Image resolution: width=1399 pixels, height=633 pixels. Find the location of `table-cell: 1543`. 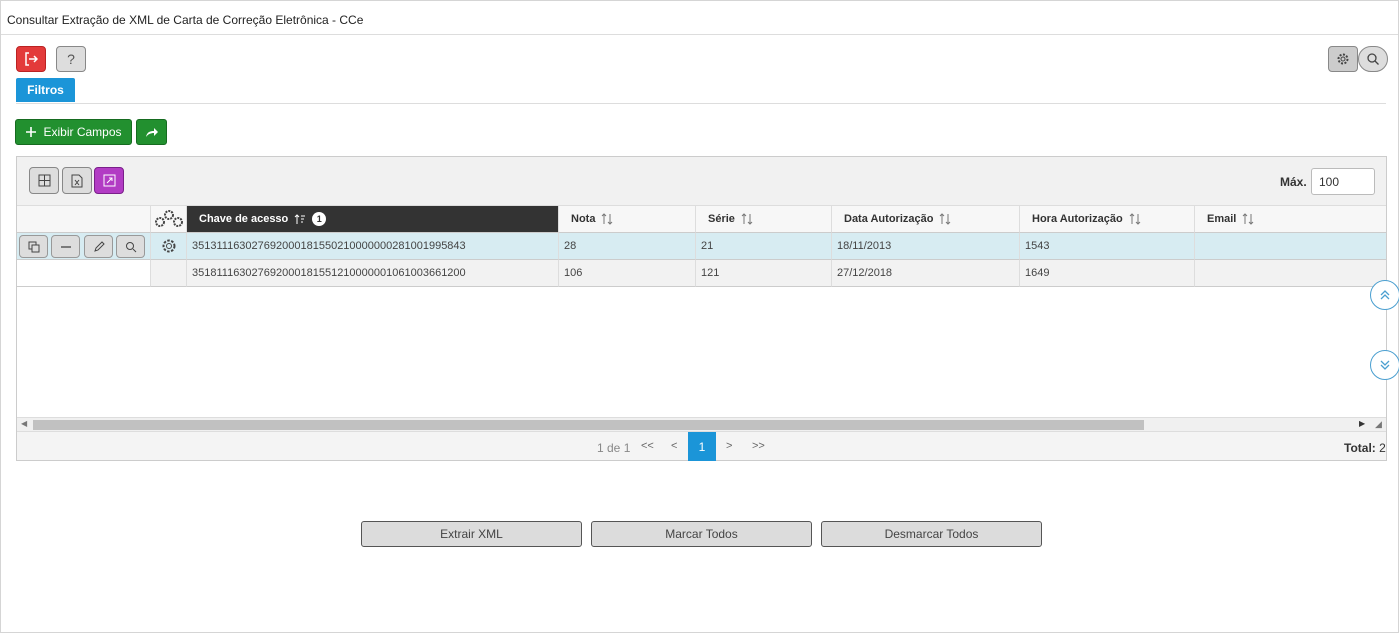

table-cell: 1543 is located at coordinates (1107, 246).